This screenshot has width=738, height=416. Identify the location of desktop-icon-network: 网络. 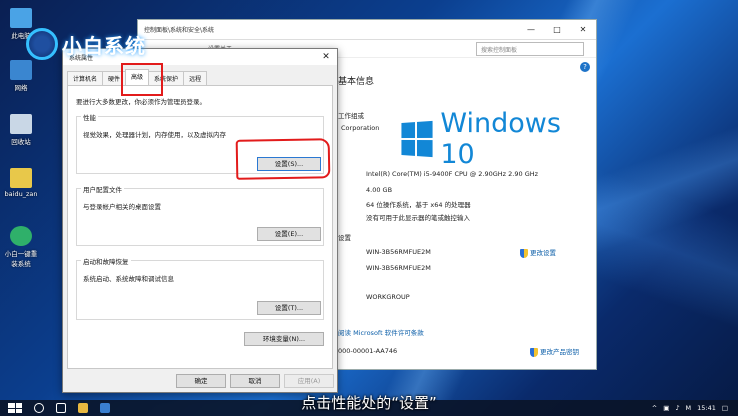
(21, 76).